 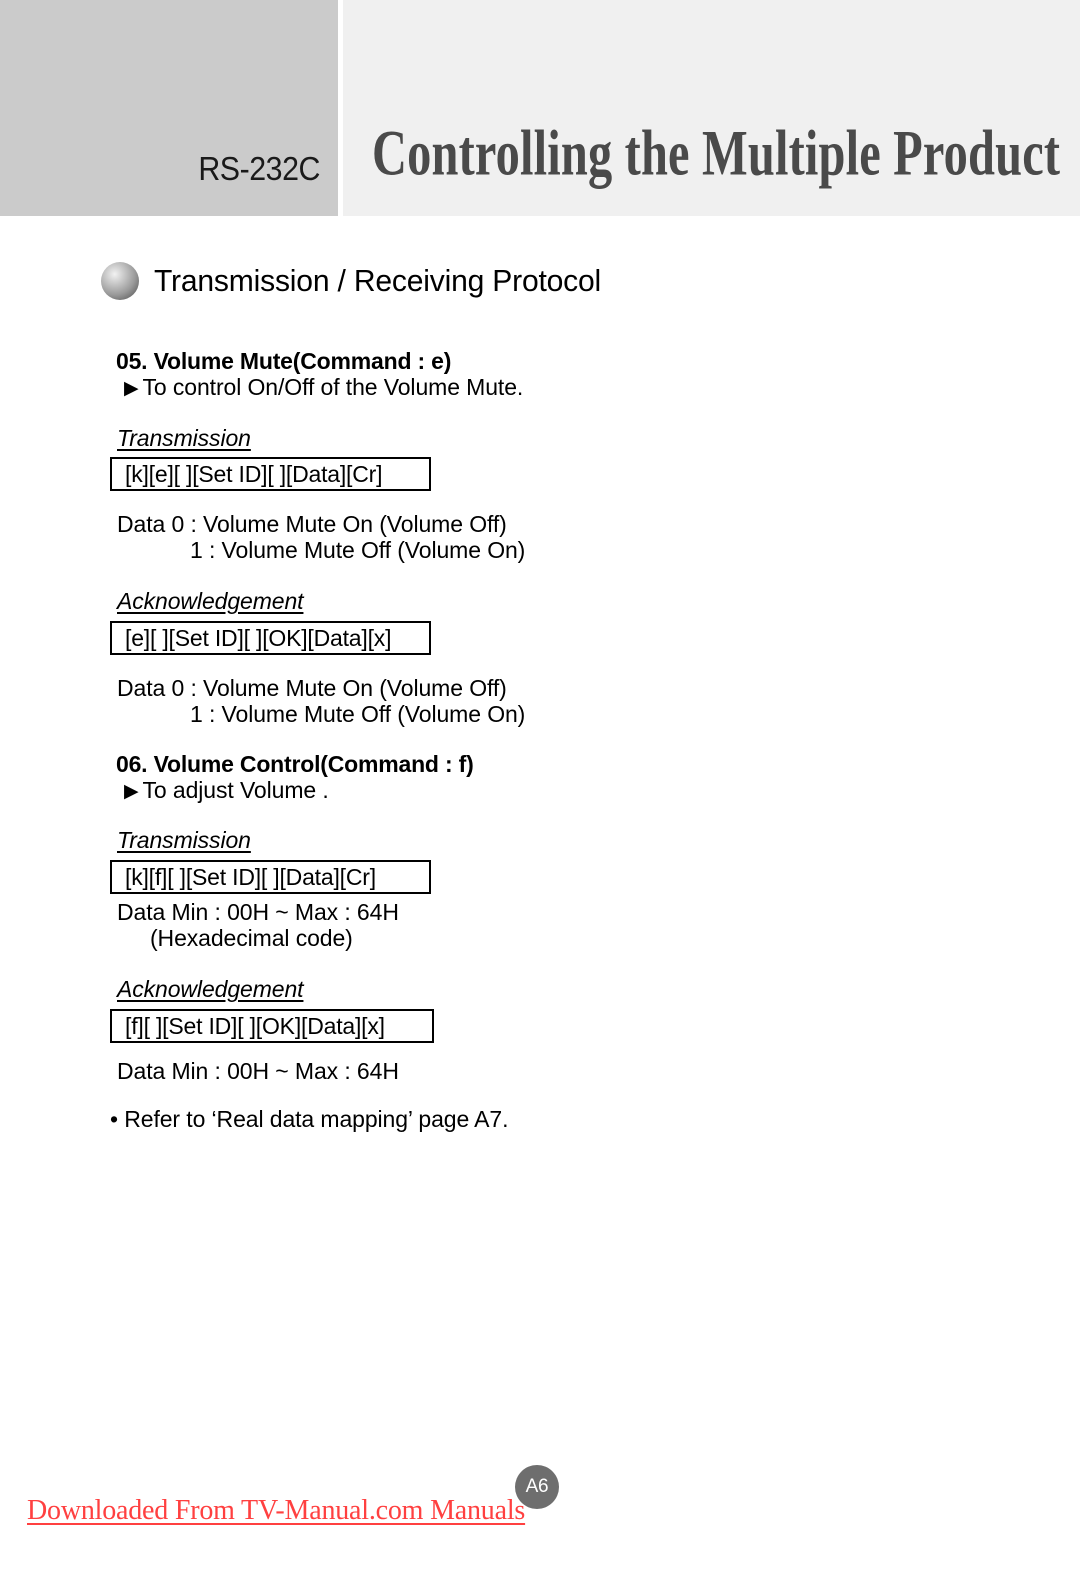 What do you see at coordinates (284, 361) in the screenshot?
I see `command-heading-05: 05. Volume Mute(Command : e)` at bounding box center [284, 361].